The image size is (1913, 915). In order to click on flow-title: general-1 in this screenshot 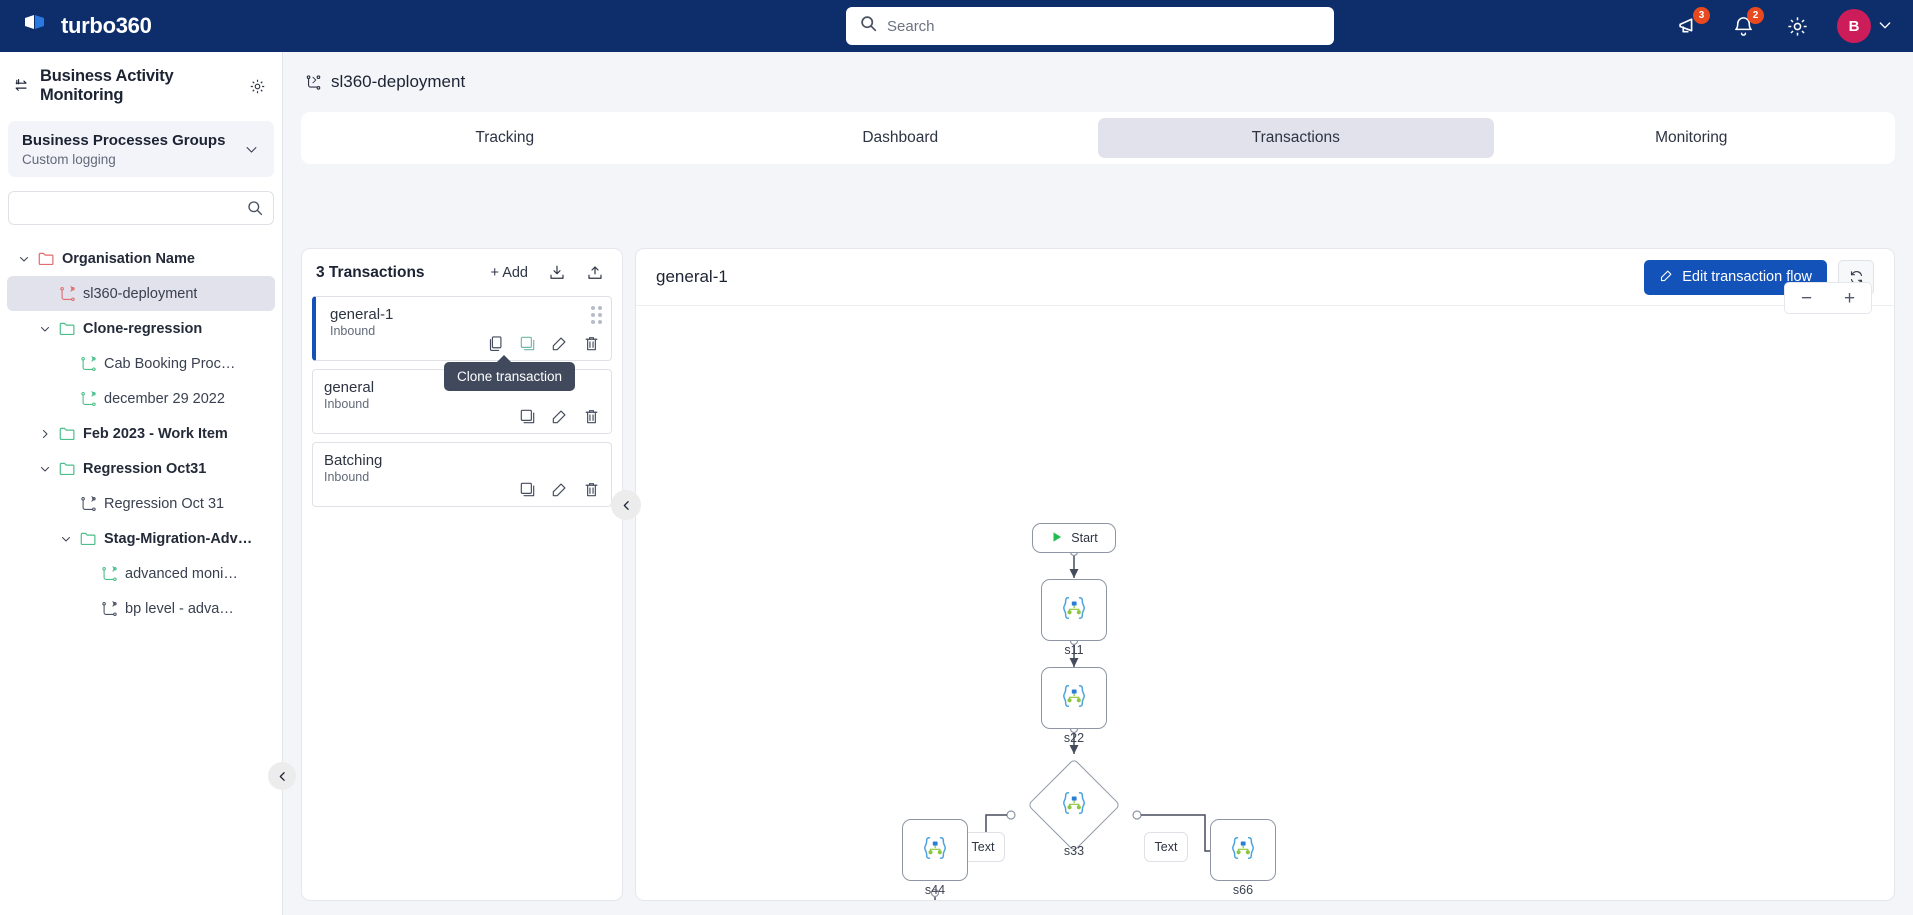, I will do `click(692, 276)`.